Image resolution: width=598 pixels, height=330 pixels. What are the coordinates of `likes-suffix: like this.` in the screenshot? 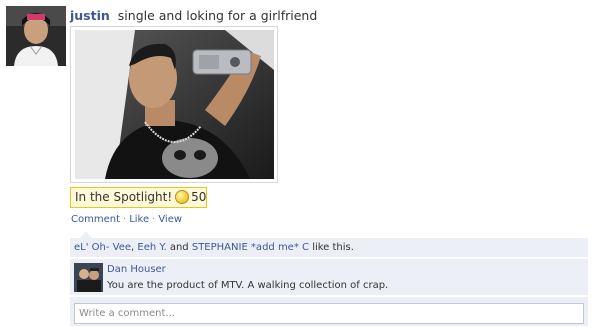 It's located at (333, 247).